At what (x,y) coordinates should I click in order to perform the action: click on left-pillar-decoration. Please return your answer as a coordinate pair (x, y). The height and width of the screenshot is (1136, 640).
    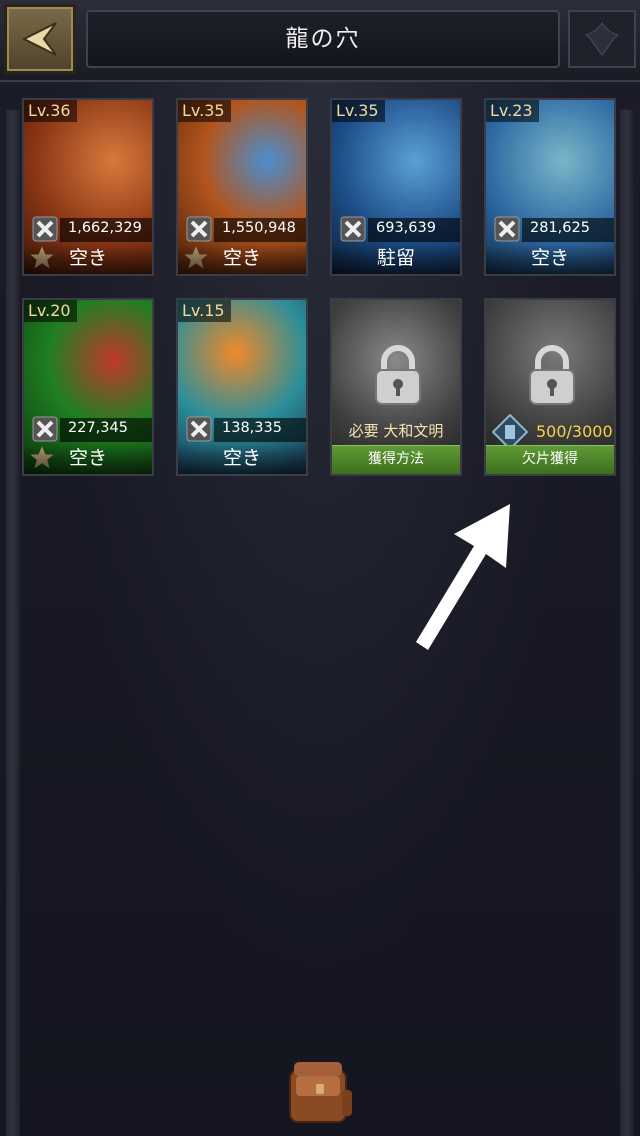
    Looking at the image, I should click on (13, 623).